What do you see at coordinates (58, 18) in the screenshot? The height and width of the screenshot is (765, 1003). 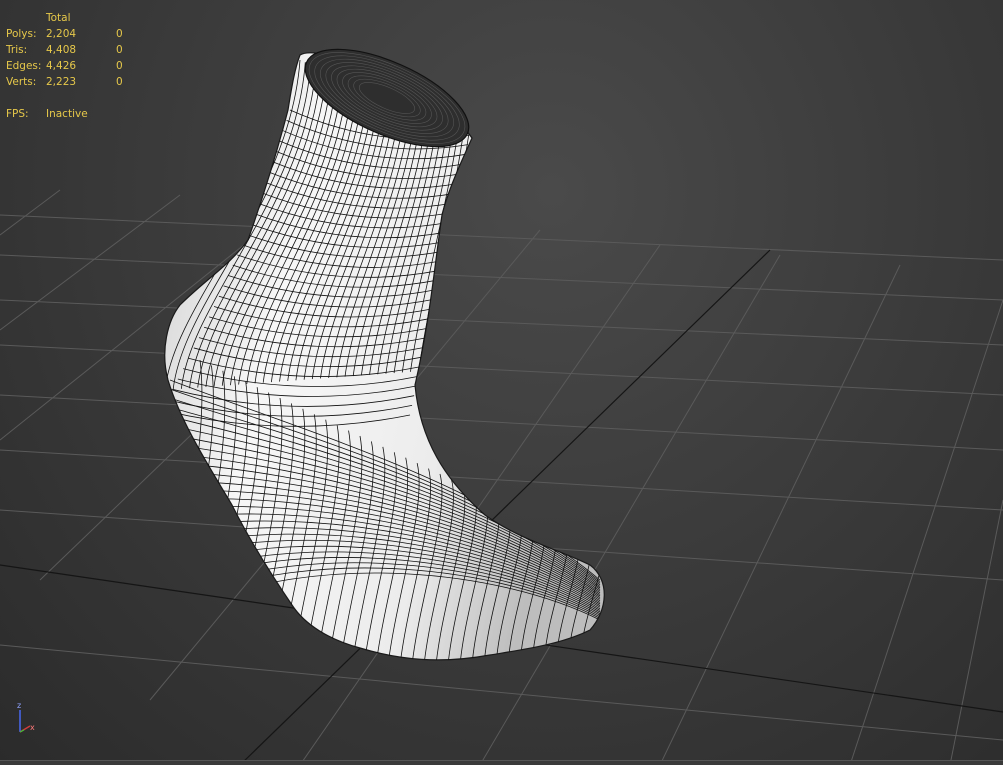 I see `stats-header-total: Total` at bounding box center [58, 18].